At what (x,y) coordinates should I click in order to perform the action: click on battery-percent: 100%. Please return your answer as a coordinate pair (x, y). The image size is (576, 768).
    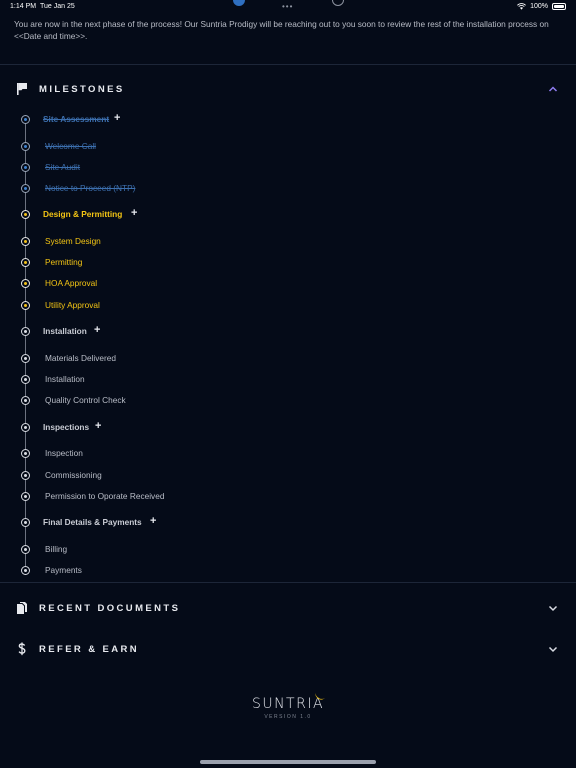
    Looking at the image, I should click on (539, 6).